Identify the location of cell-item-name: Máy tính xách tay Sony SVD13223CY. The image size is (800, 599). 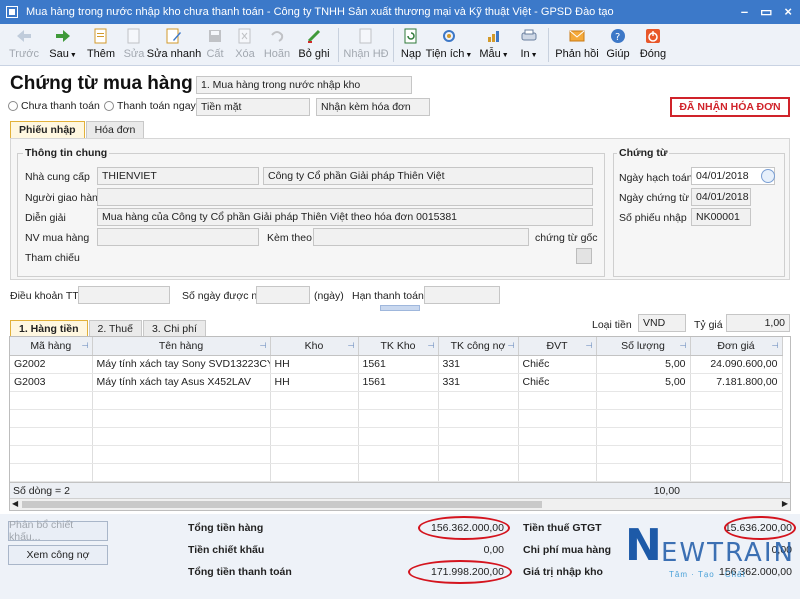
(181, 364).